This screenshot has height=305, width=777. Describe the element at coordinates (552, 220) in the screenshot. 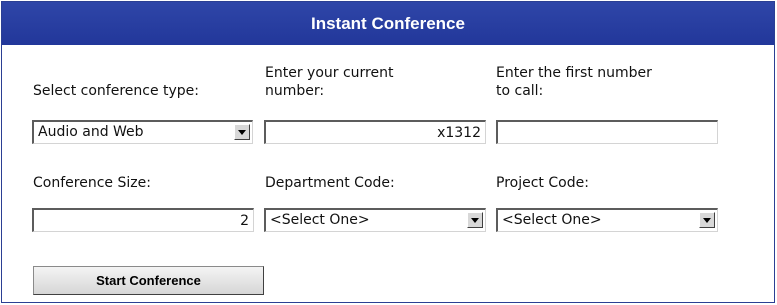

I see `project-code-value: <Select One>` at that location.